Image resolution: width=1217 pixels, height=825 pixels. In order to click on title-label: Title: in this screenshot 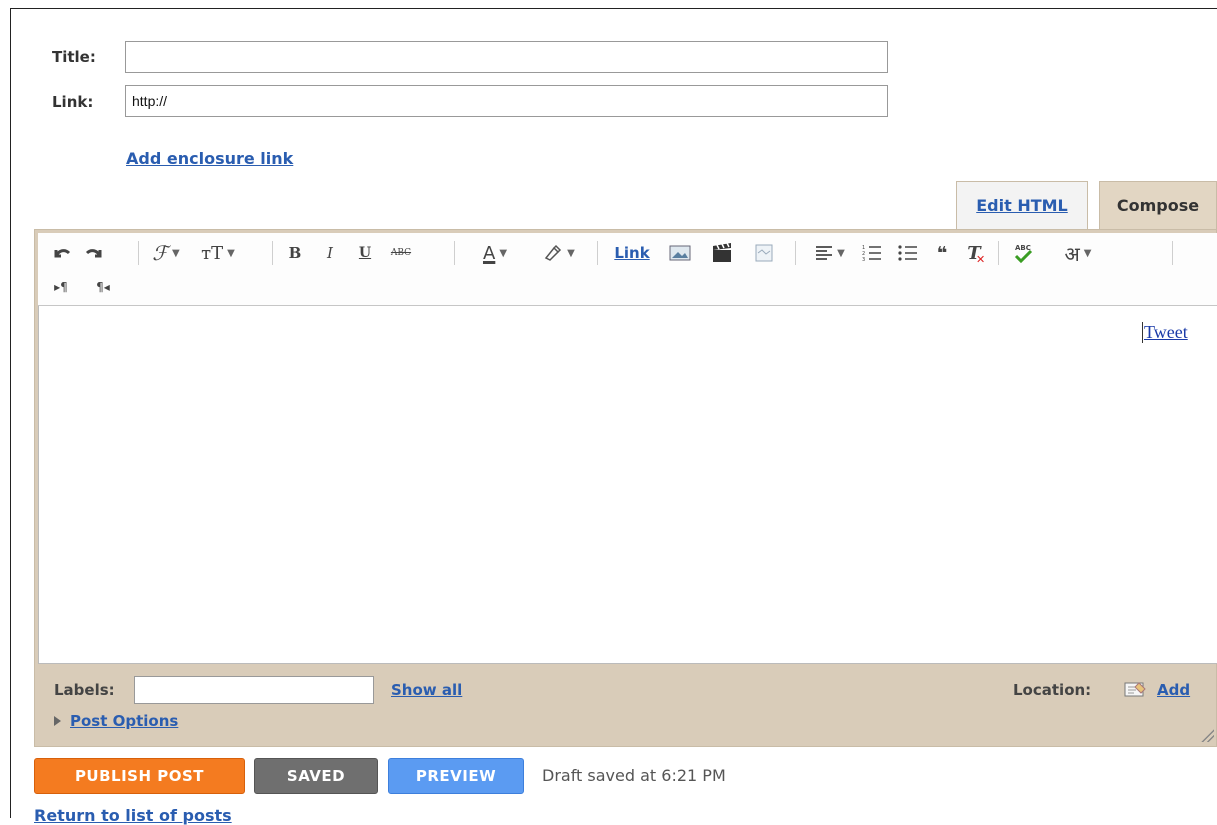, I will do `click(74, 57)`.